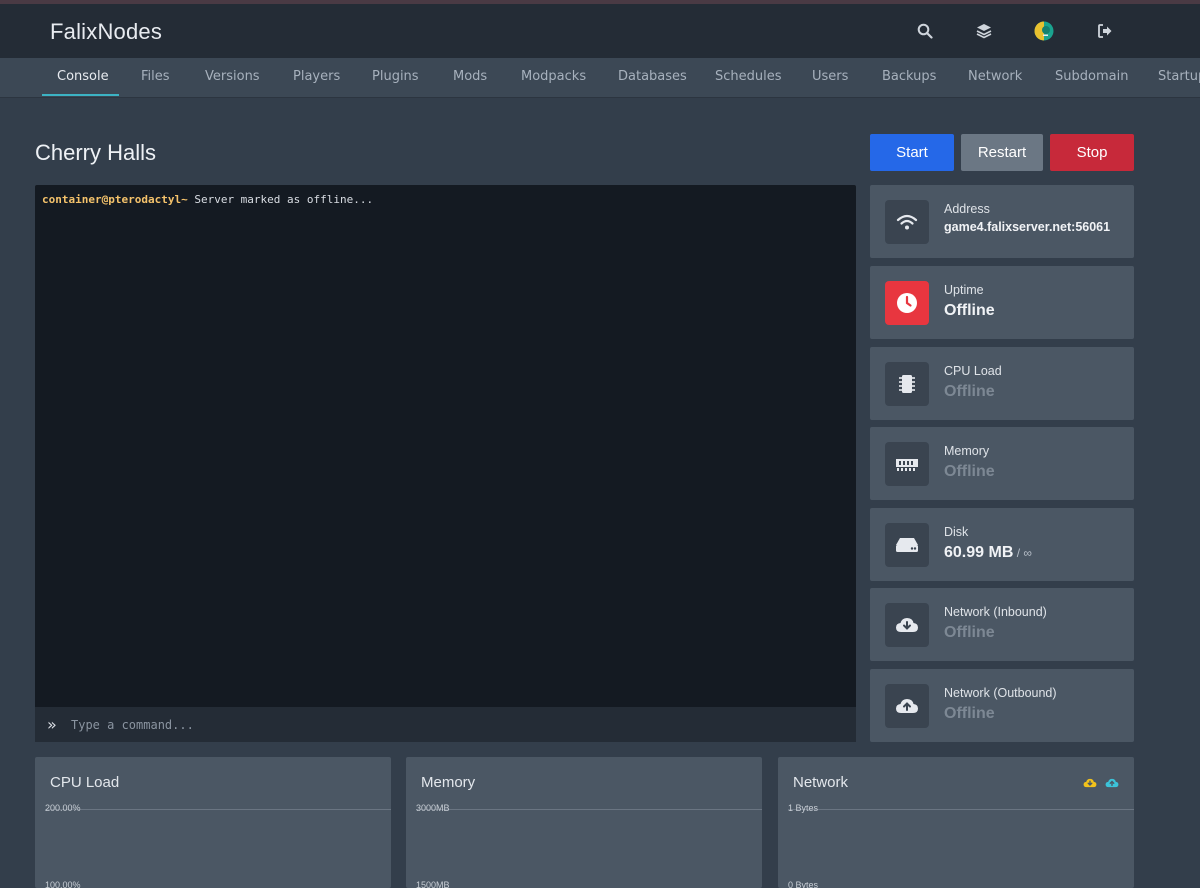 The height and width of the screenshot is (888, 1200). Describe the element at coordinates (967, 451) in the screenshot. I see `stat-label: Memory` at that location.